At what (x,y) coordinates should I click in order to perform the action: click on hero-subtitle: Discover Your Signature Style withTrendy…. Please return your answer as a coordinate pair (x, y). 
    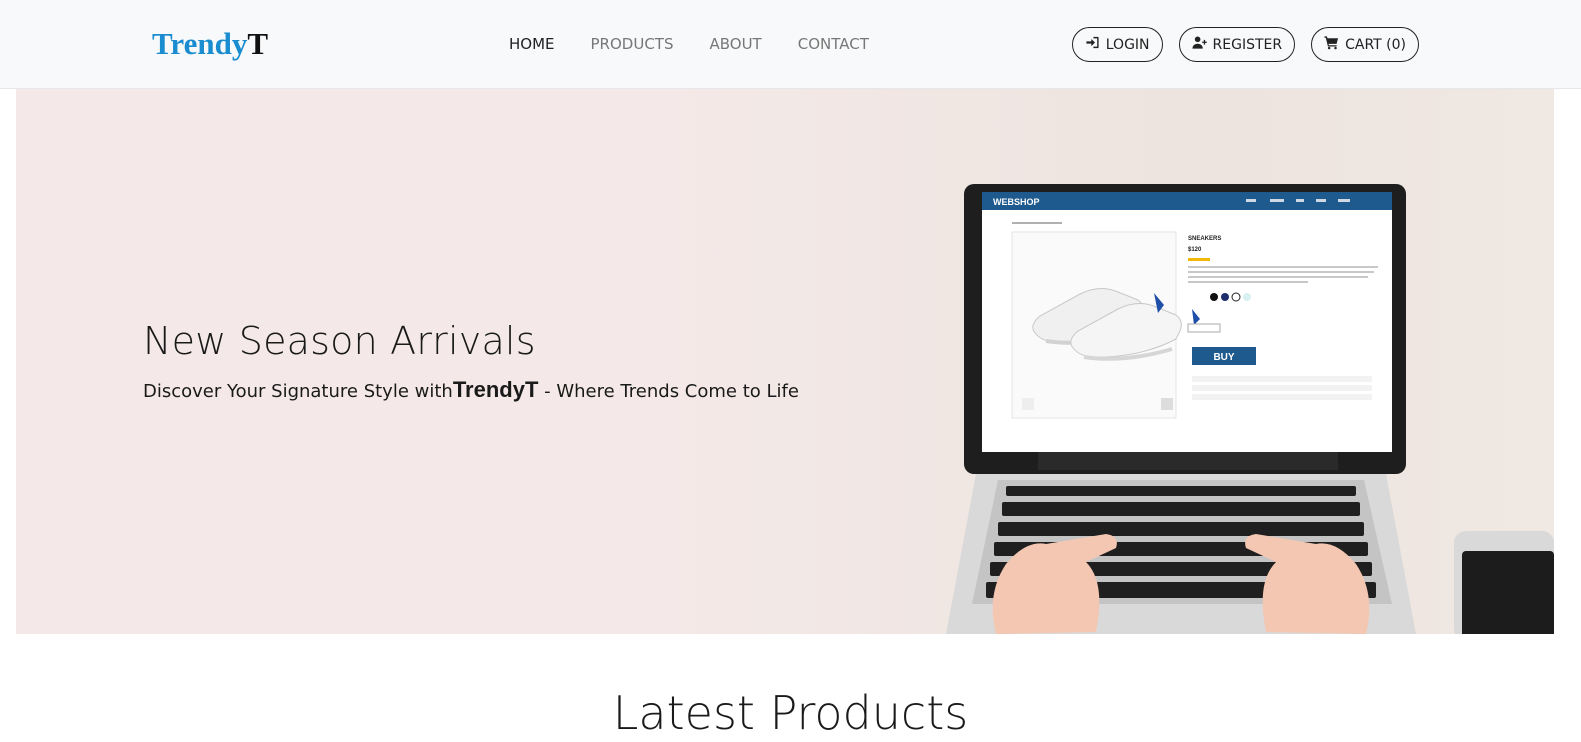
    Looking at the image, I should click on (471, 391).